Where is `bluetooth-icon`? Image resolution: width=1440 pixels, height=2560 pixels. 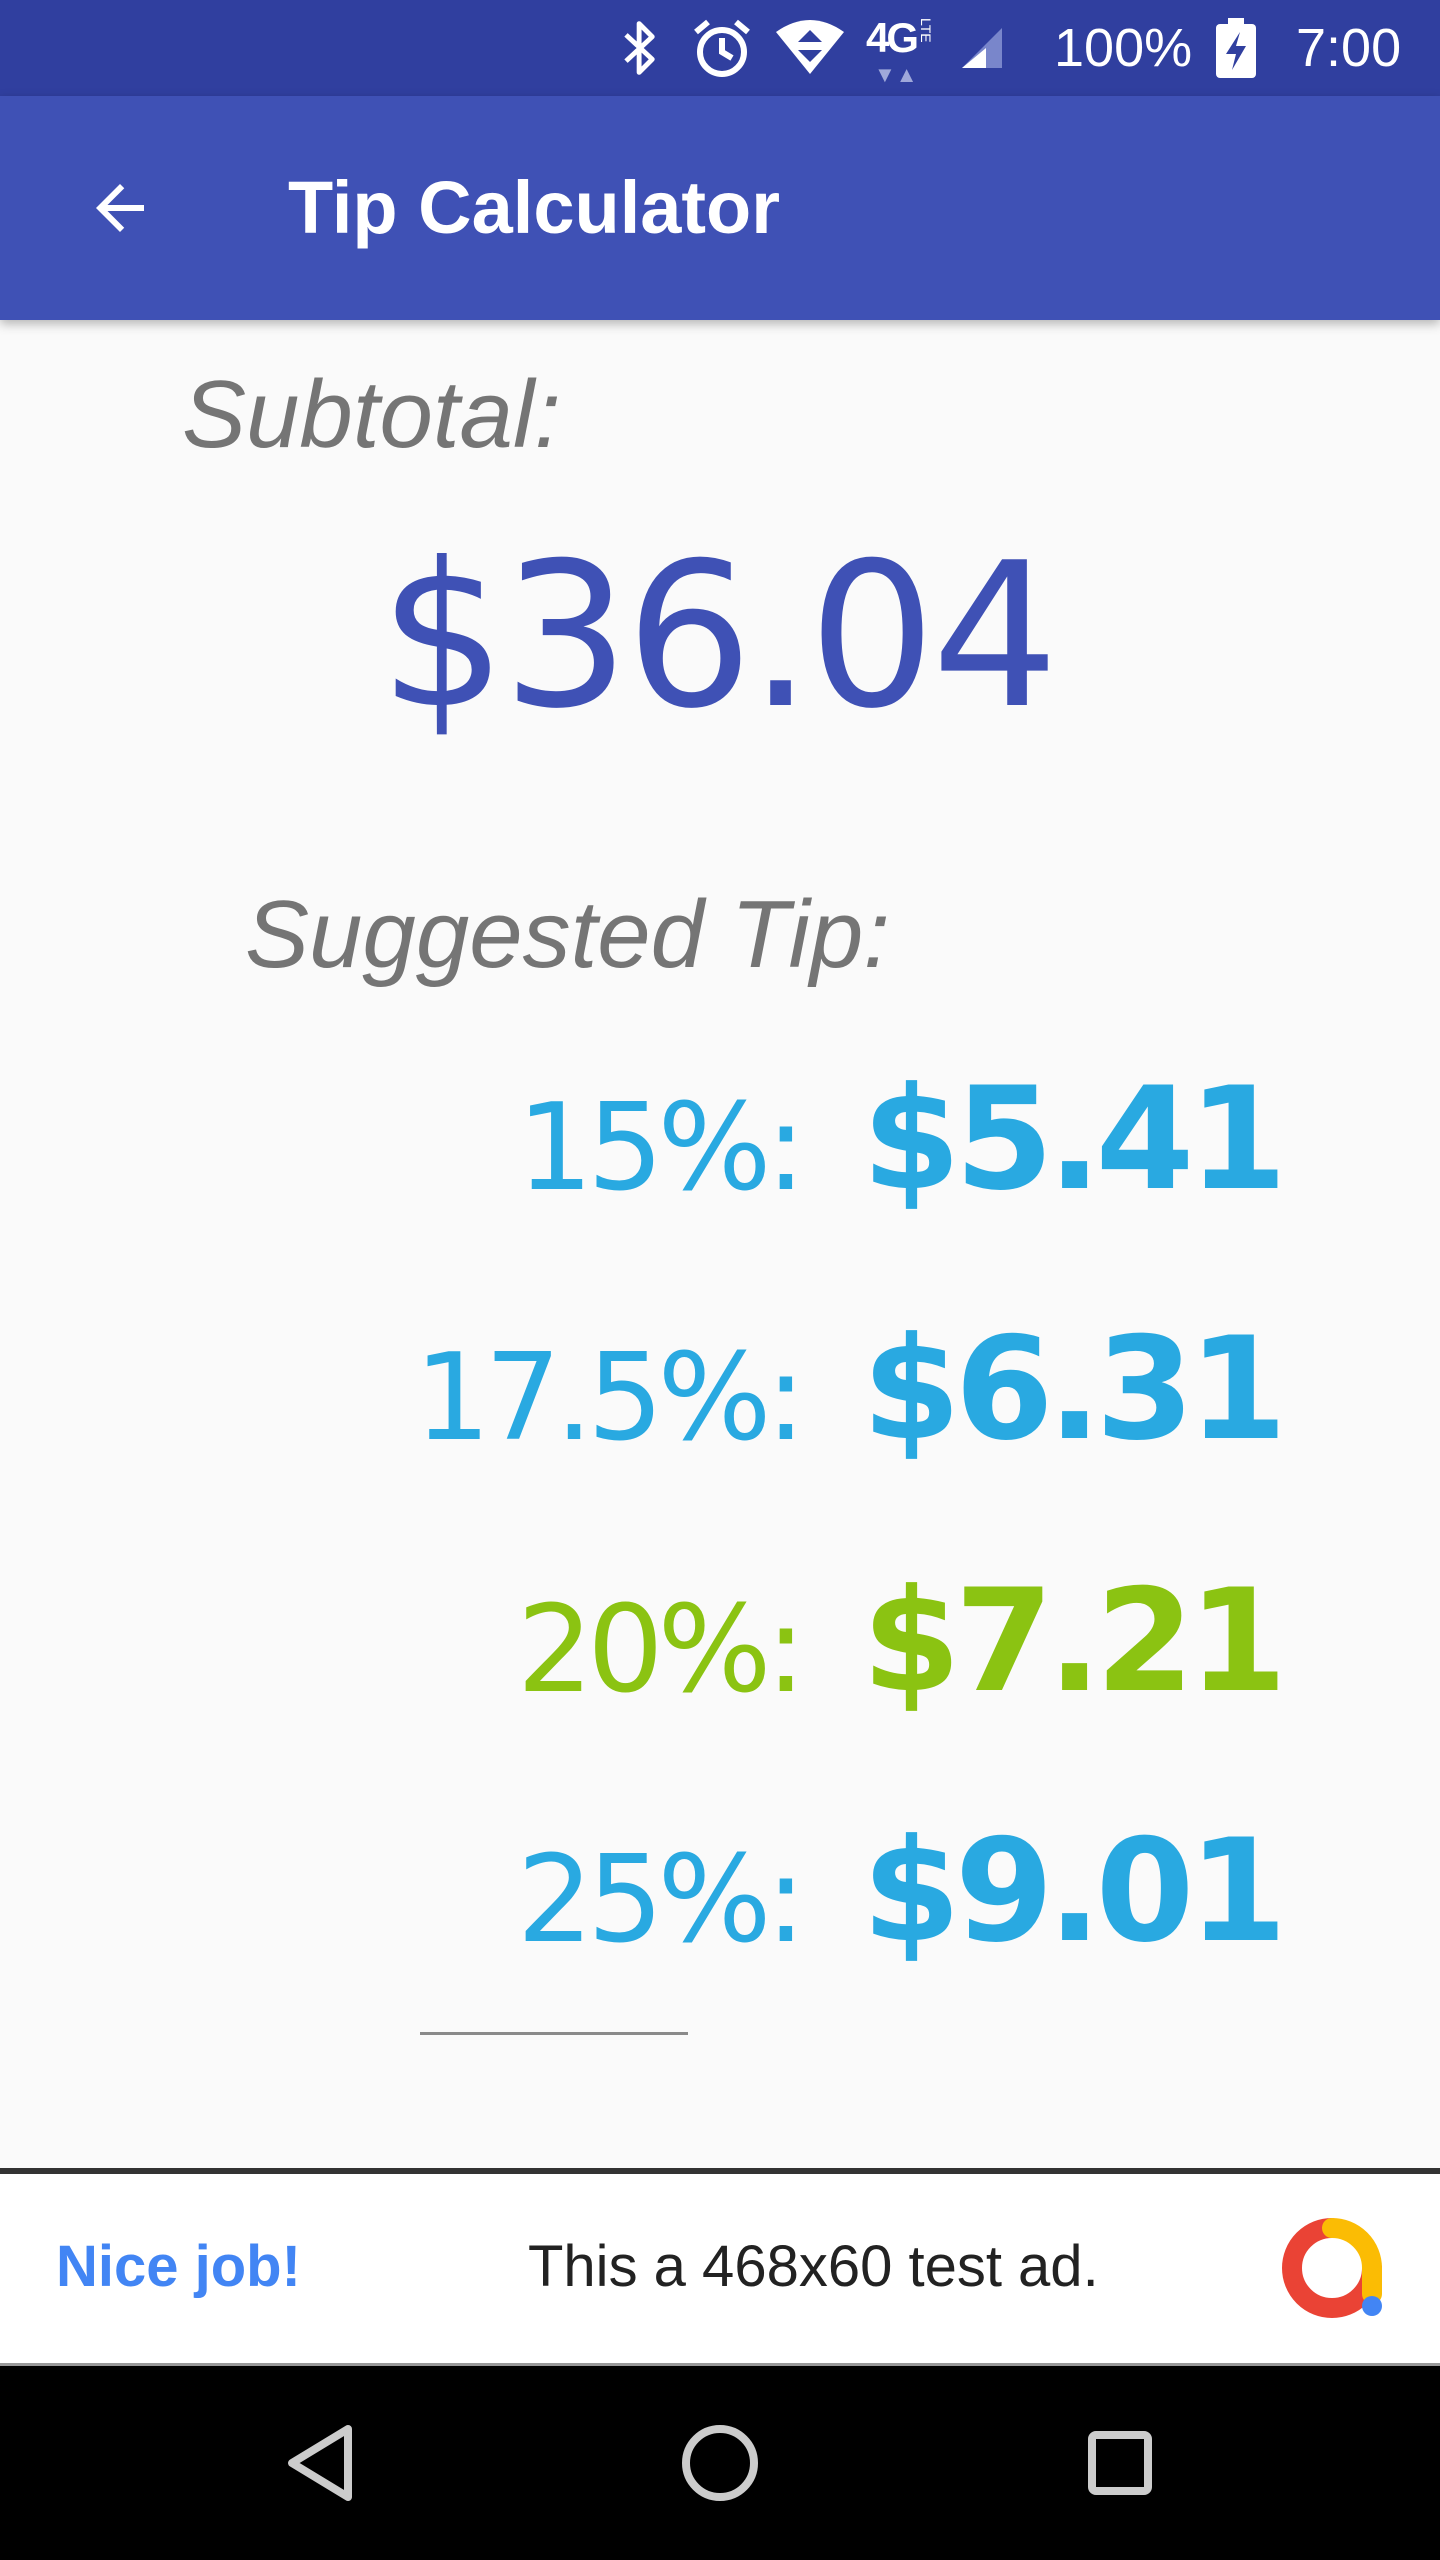 bluetooth-icon is located at coordinates (641, 48).